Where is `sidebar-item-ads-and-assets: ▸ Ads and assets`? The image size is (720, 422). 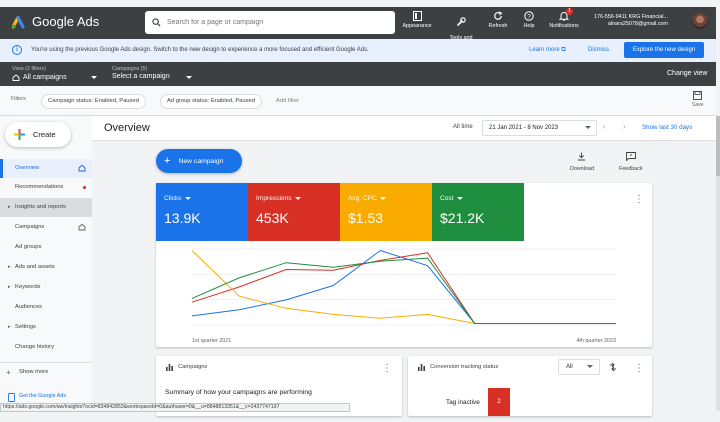
sidebar-item-ads-and-assets: ▸ Ads and assets is located at coordinates (46, 267).